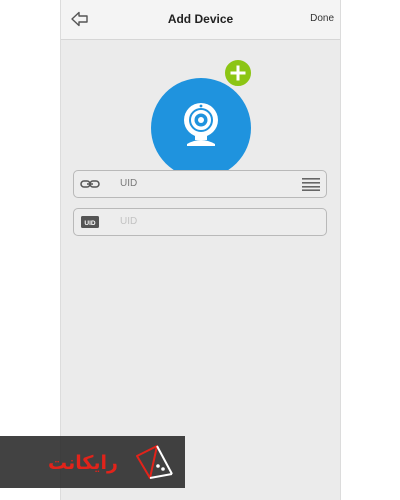 Image resolution: width=400 pixels, height=500 pixels. What do you see at coordinates (200, 184) in the screenshot?
I see `uid-field: UID` at bounding box center [200, 184].